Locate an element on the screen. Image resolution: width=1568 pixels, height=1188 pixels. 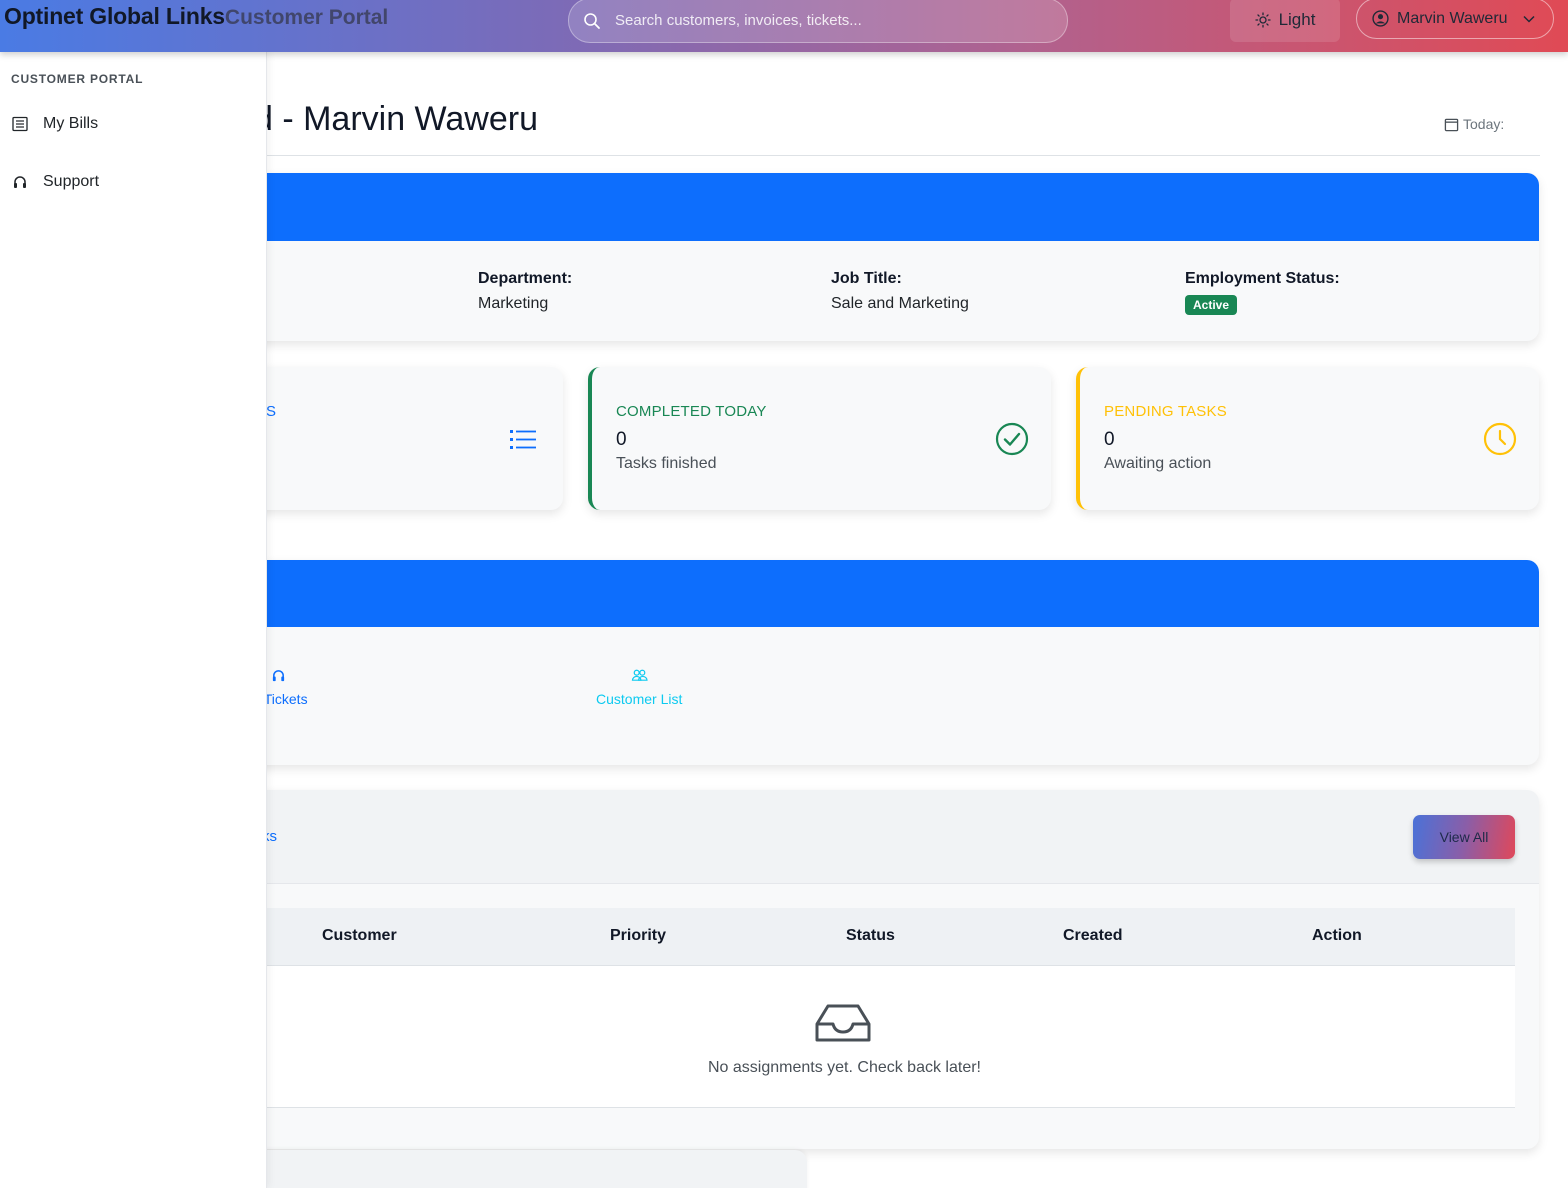
stat-card-completed: COMPLETED TODAY 0 Tasks finished is located at coordinates (819, 438).